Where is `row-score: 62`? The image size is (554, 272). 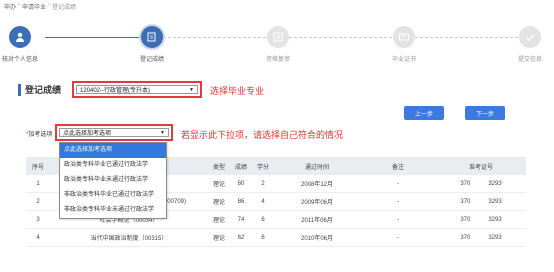 row-score: 62 is located at coordinates (241, 237).